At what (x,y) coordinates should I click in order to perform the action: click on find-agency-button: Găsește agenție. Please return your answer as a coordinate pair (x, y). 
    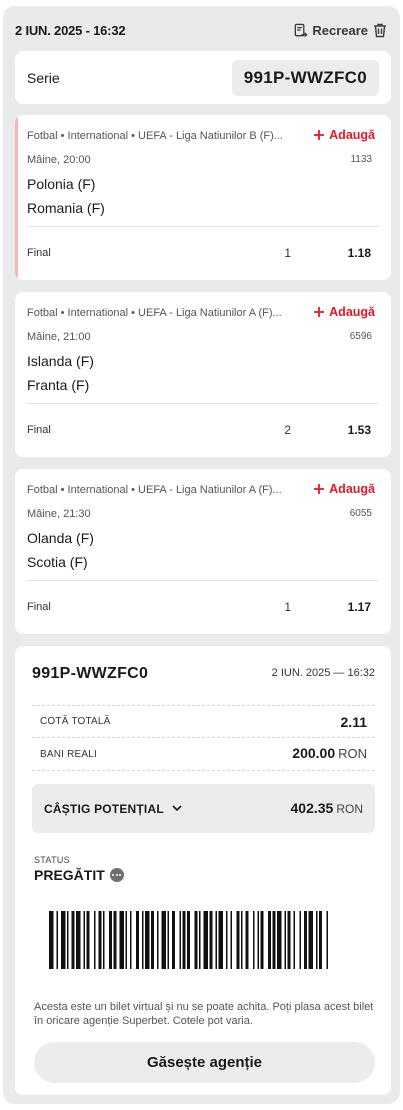
    Looking at the image, I should click on (204, 1062).